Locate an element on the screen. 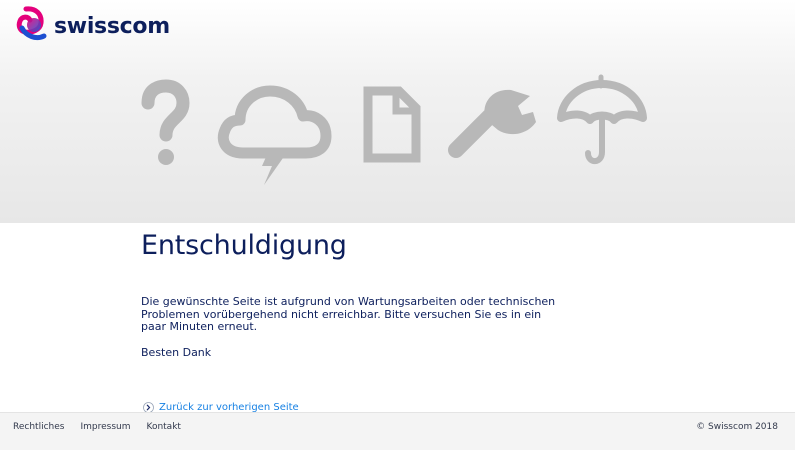  question-mark-icon is located at coordinates (165, 110).